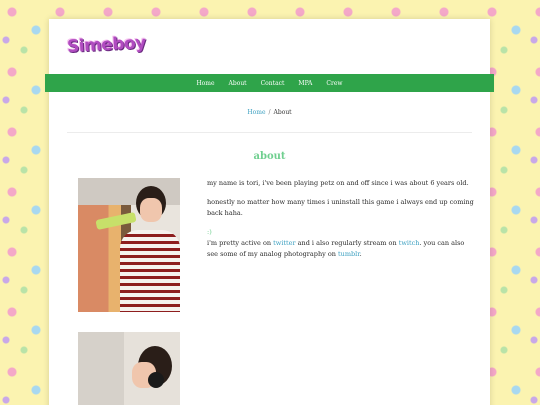  Describe the element at coordinates (209, 232) in the screenshot. I see `smiley-text: :)` at that location.